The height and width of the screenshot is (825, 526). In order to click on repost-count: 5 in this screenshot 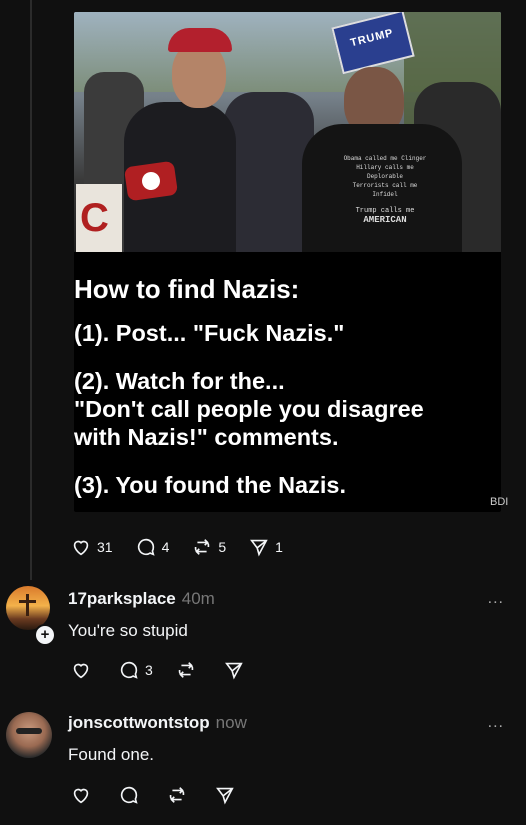, I will do `click(222, 547)`.